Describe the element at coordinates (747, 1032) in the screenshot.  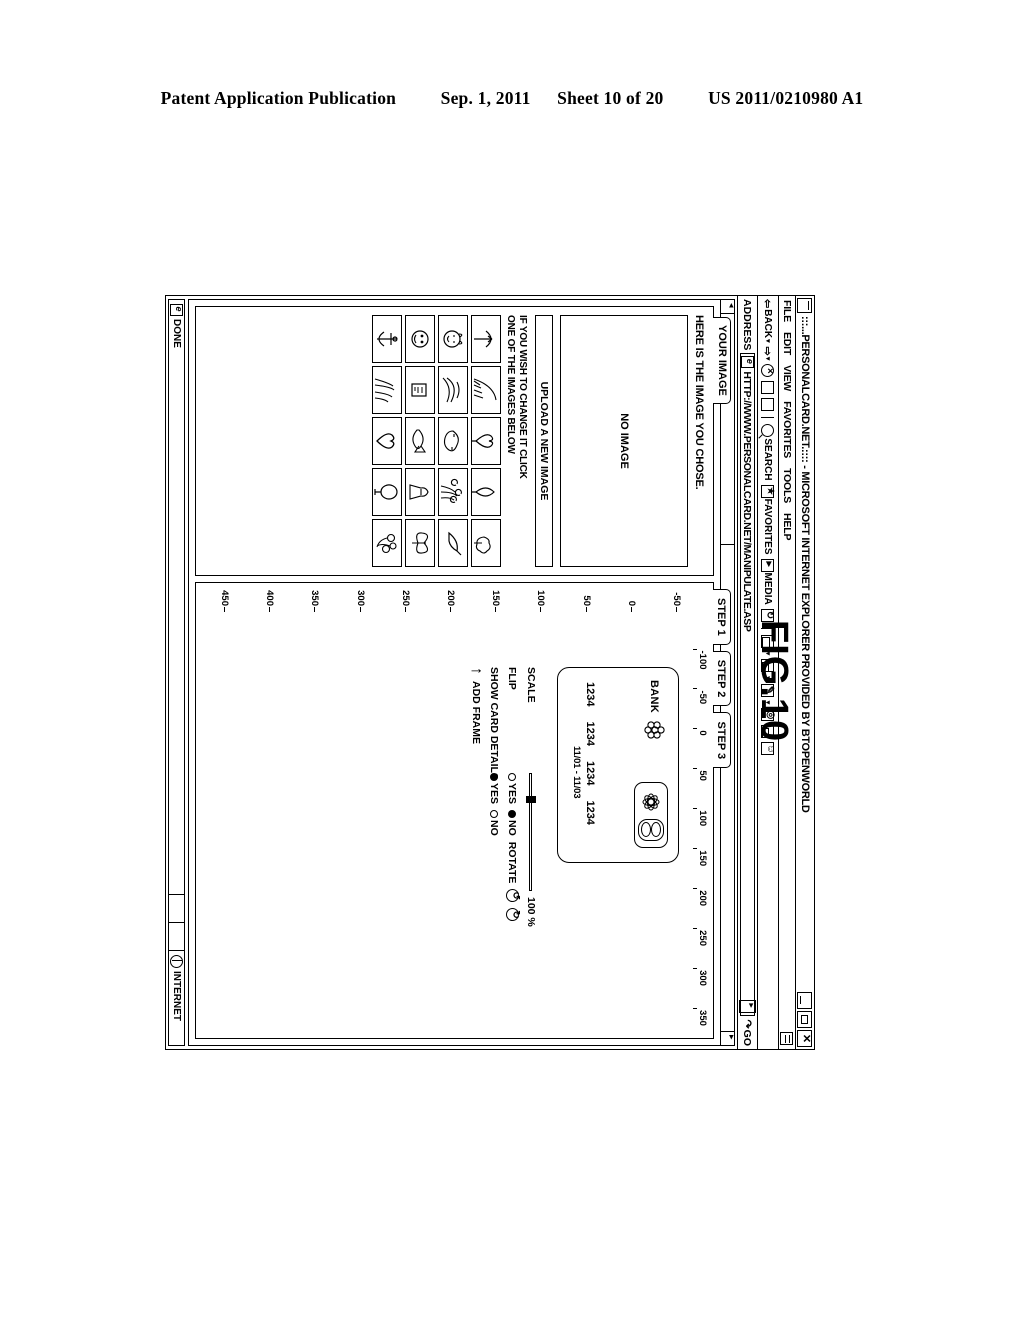
I see `go-button: ↷ GO` at that location.